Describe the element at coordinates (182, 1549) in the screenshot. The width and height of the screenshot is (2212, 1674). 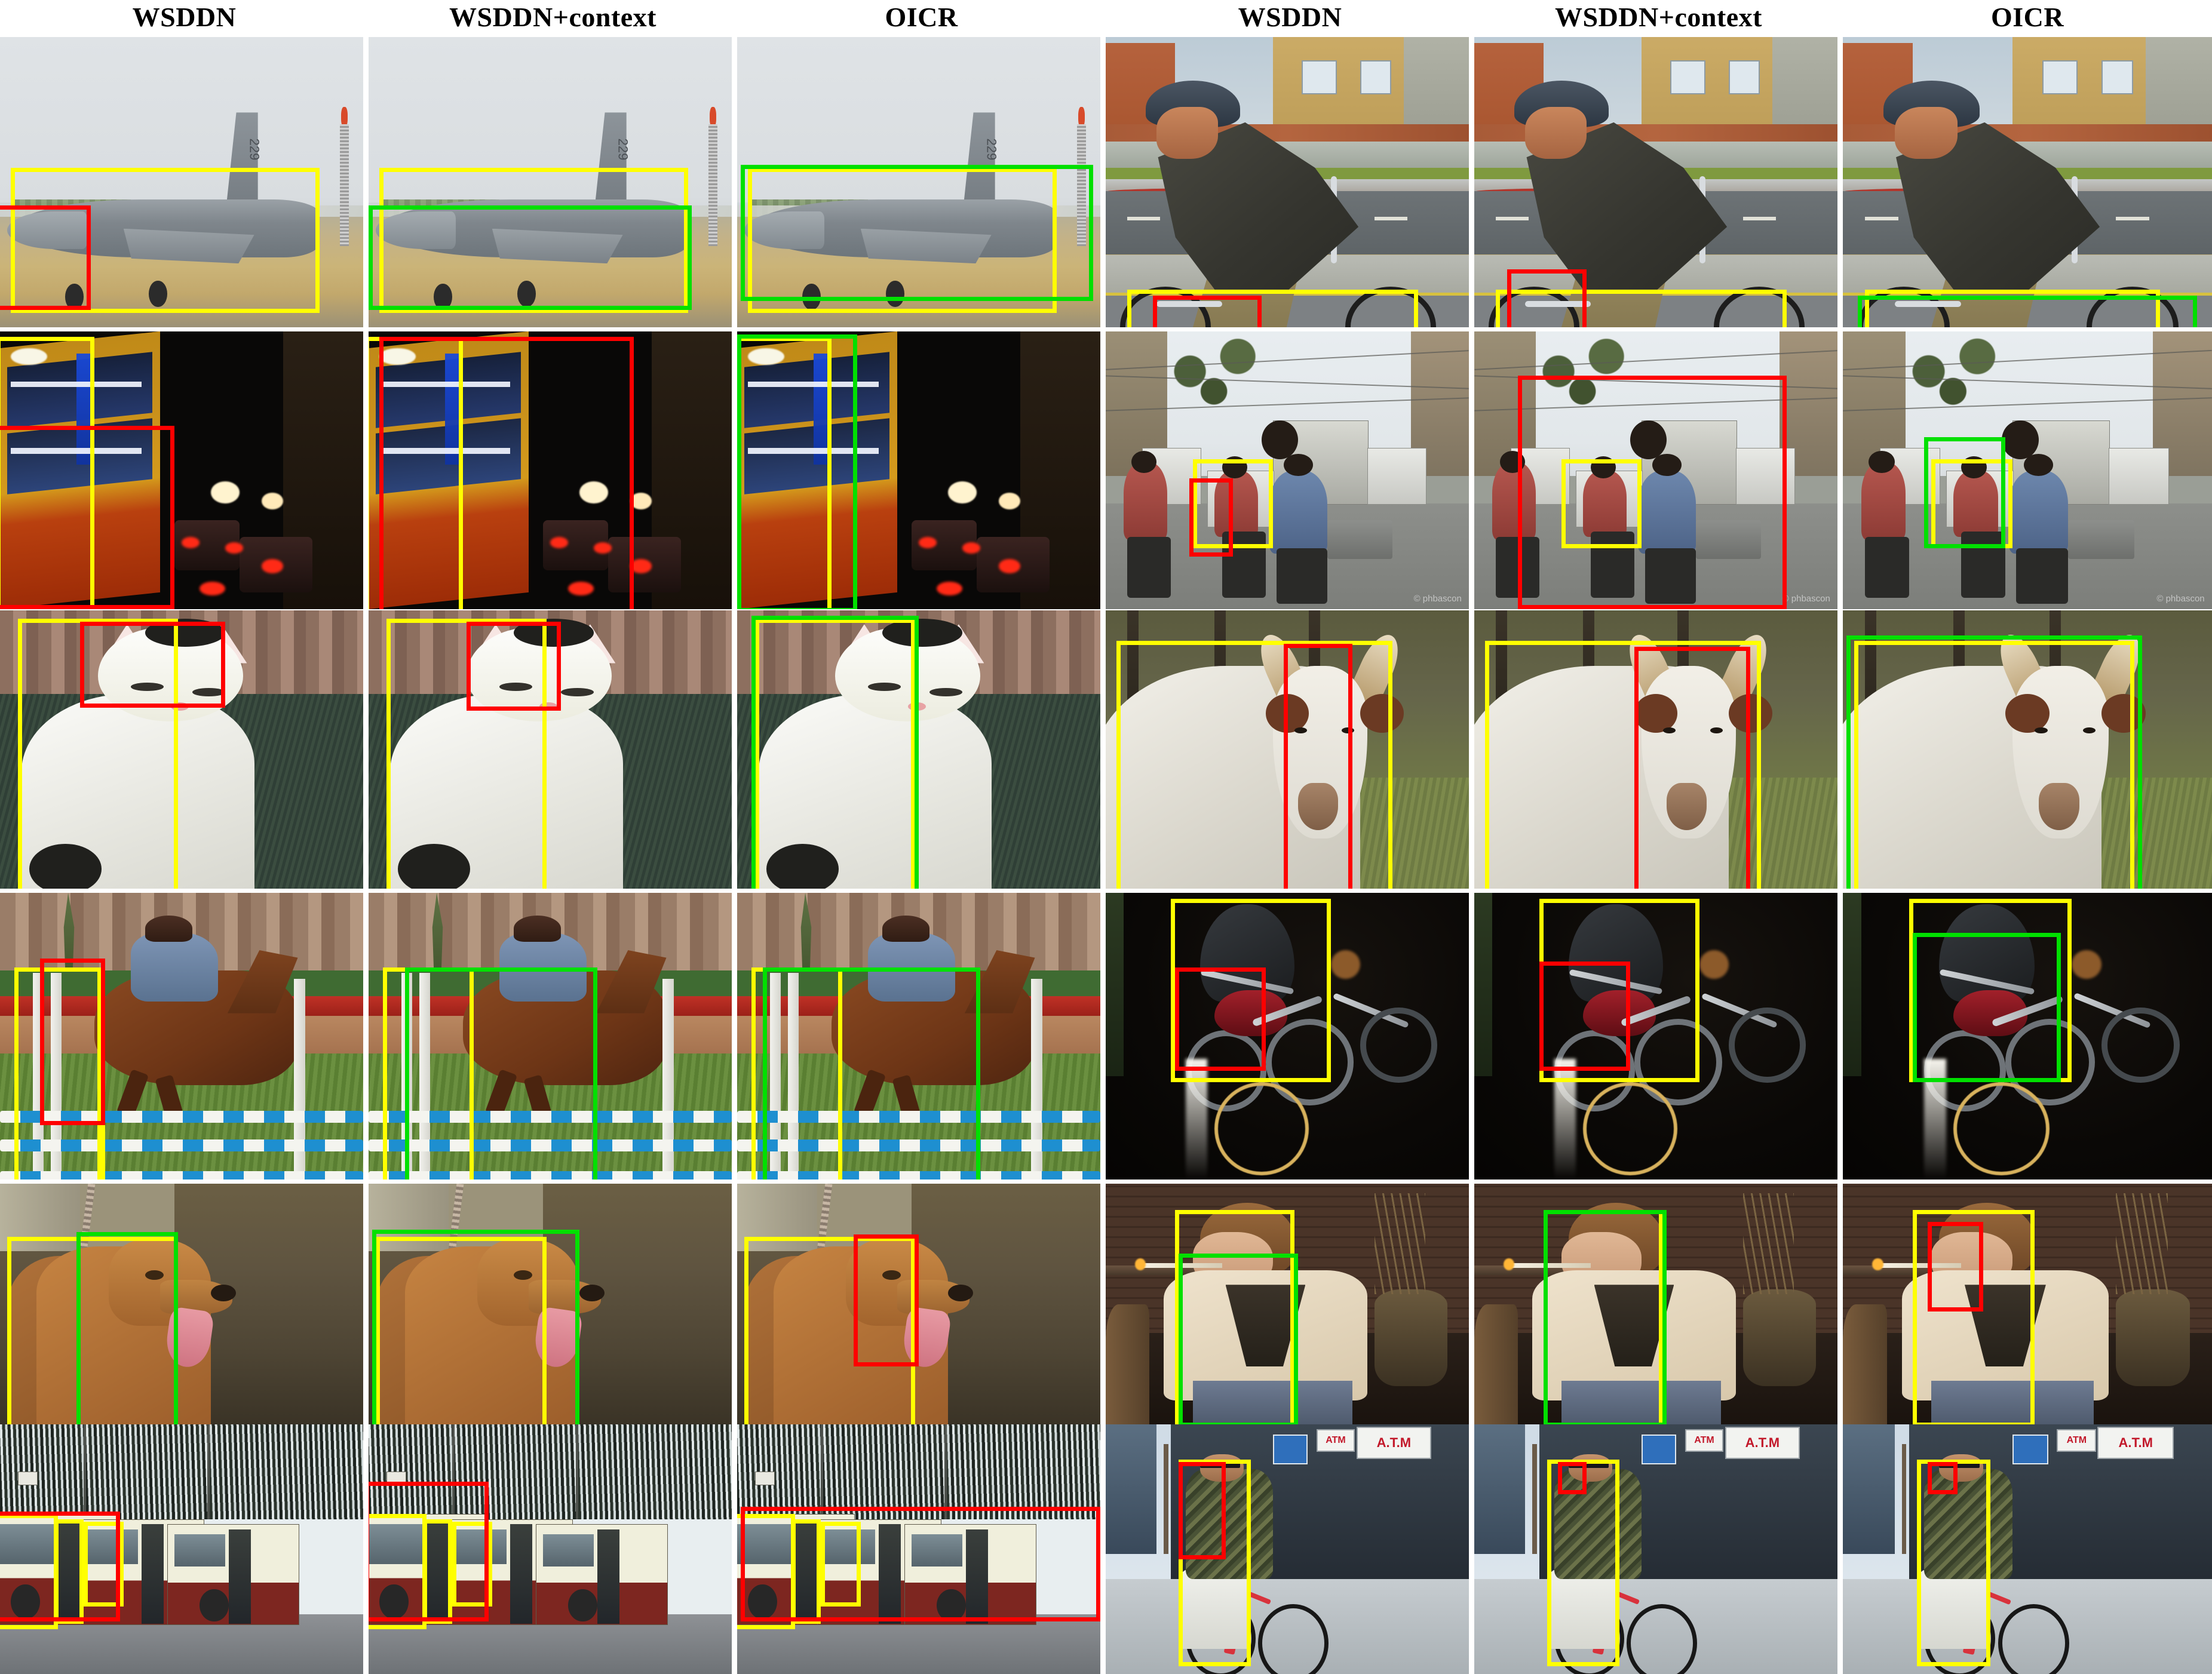
I see `panel-r6-left-wsddn` at that location.